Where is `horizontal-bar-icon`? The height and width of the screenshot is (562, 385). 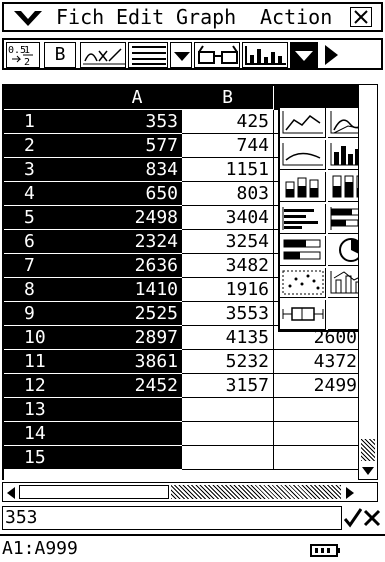 horizontal-bar-icon is located at coordinates (303, 219).